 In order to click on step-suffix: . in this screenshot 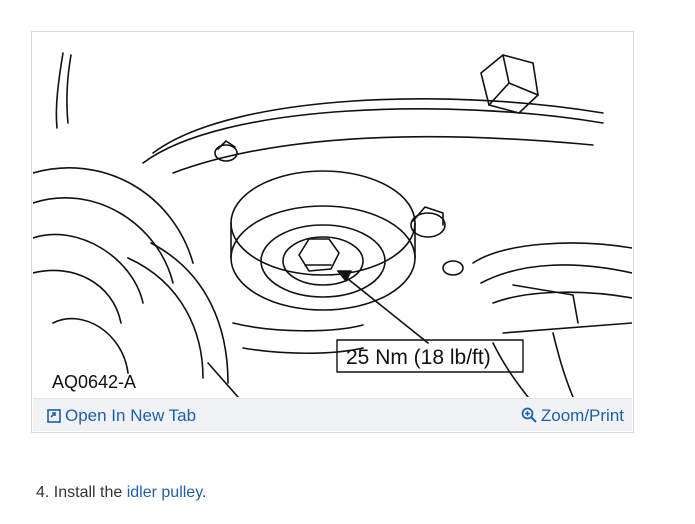, I will do `click(204, 492)`.